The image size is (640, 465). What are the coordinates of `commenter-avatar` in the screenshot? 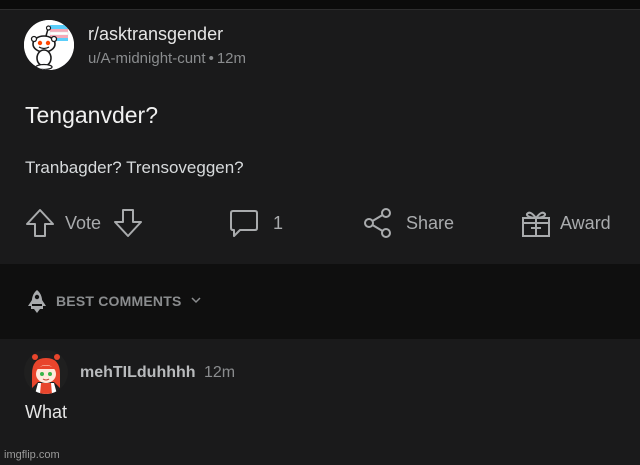 It's located at (46, 372).